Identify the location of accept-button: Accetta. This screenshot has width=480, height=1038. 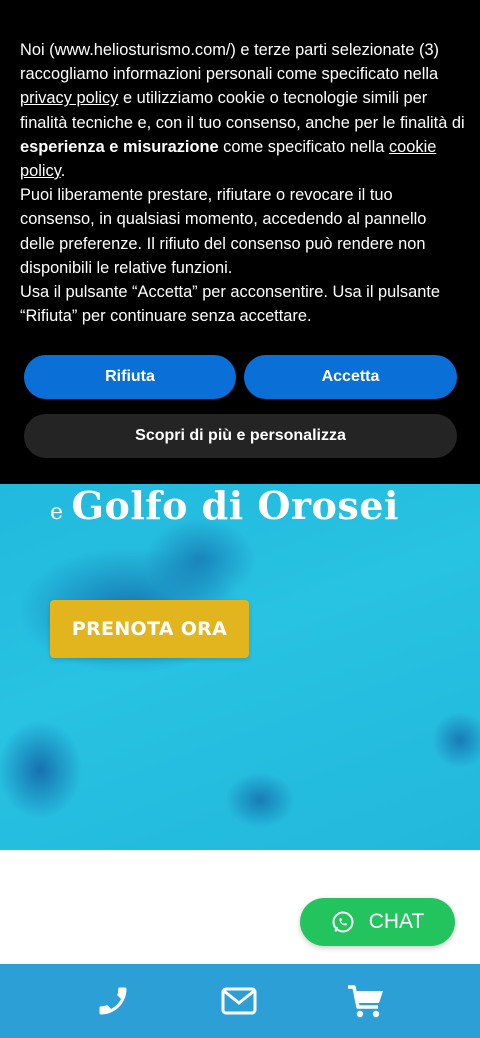
(350, 377).